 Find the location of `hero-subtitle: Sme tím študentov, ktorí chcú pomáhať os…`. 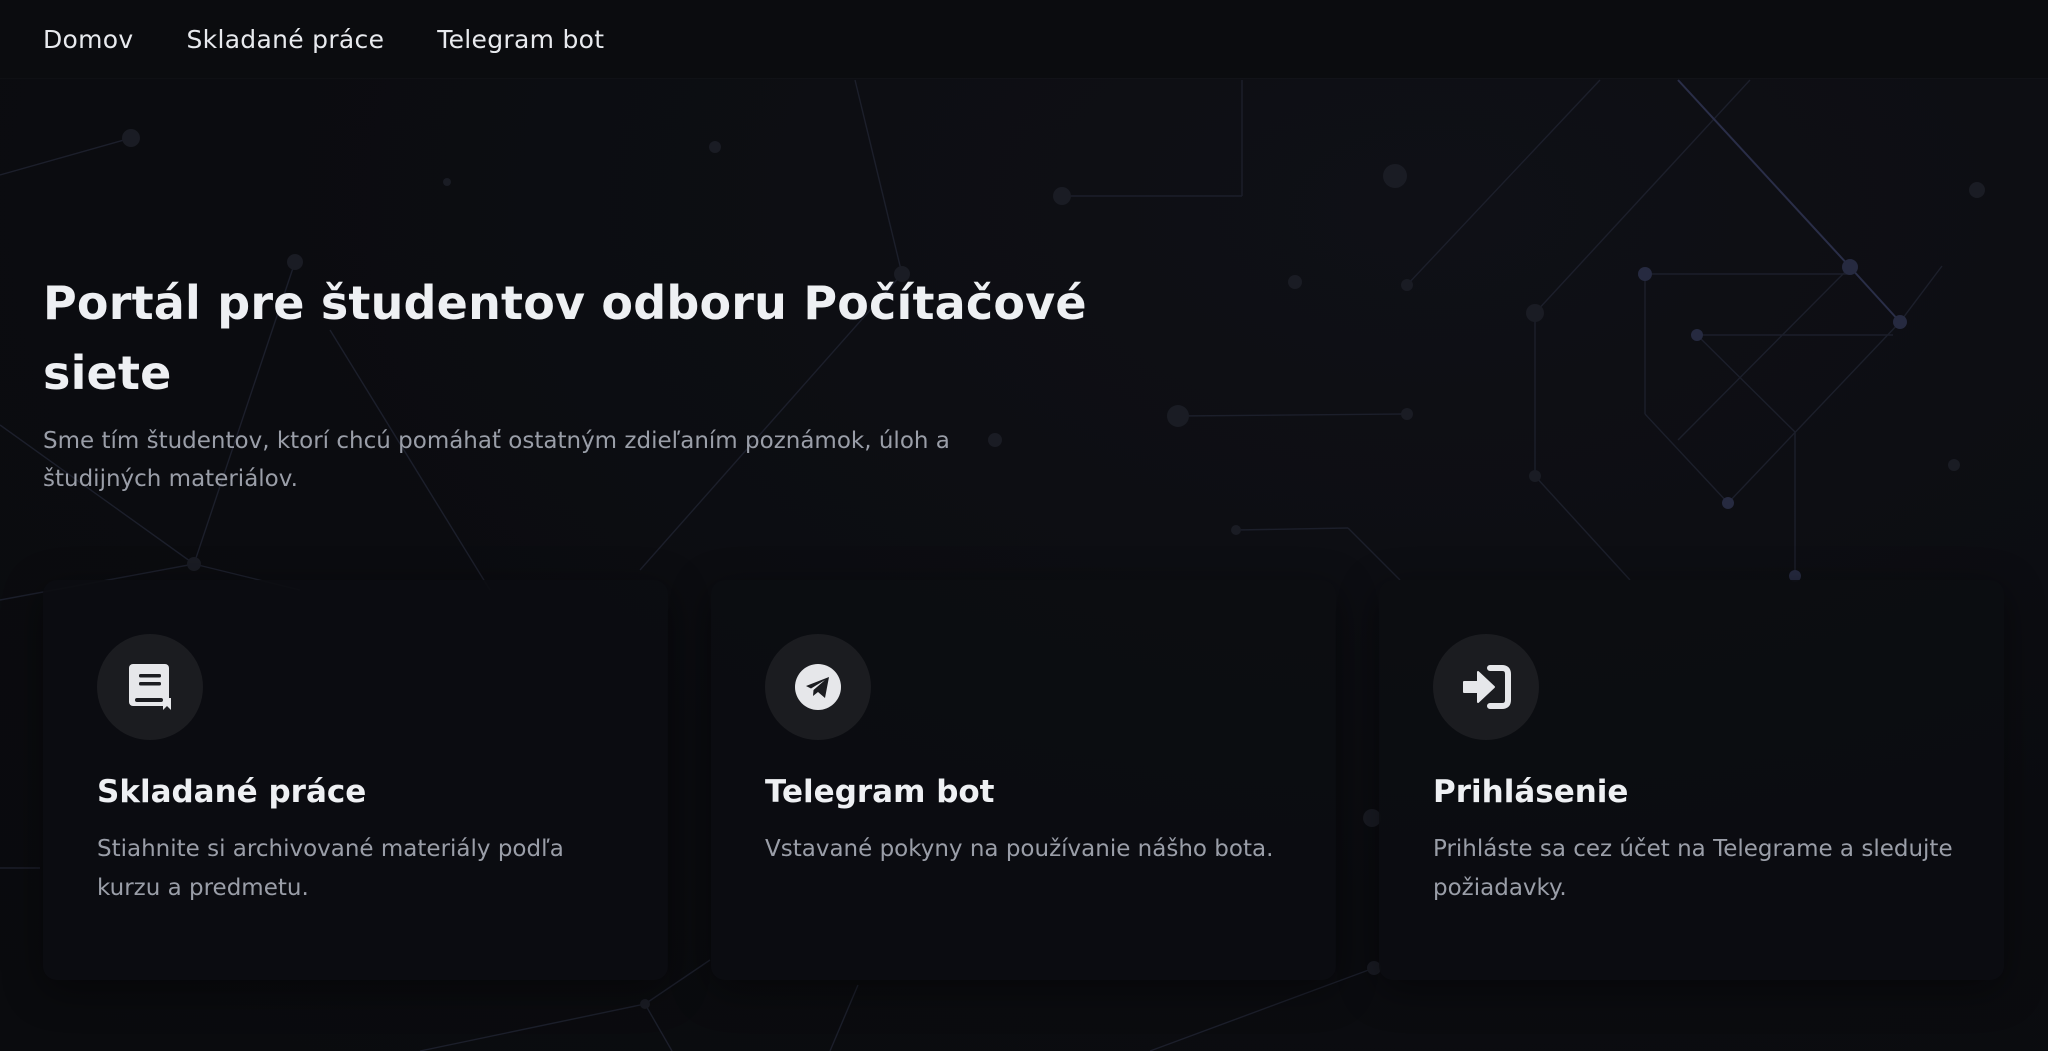

hero-subtitle: Sme tím študentov, ktorí chcú pomáhať os… is located at coordinates (496, 460).